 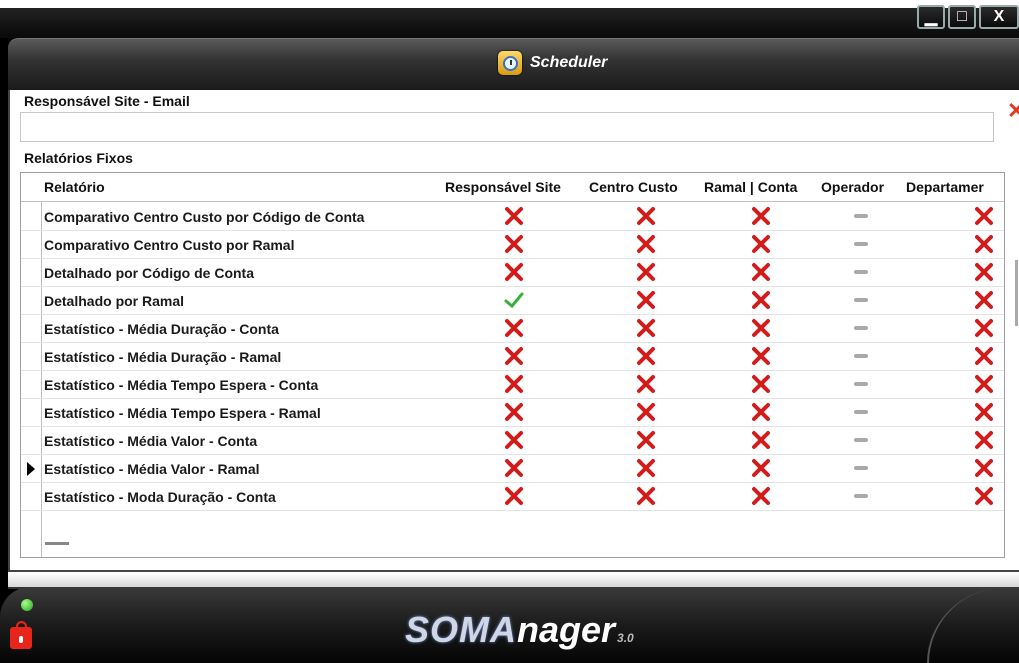 I want to click on fixed-reports-label: Relatórios Fixos, so click(x=78, y=158).